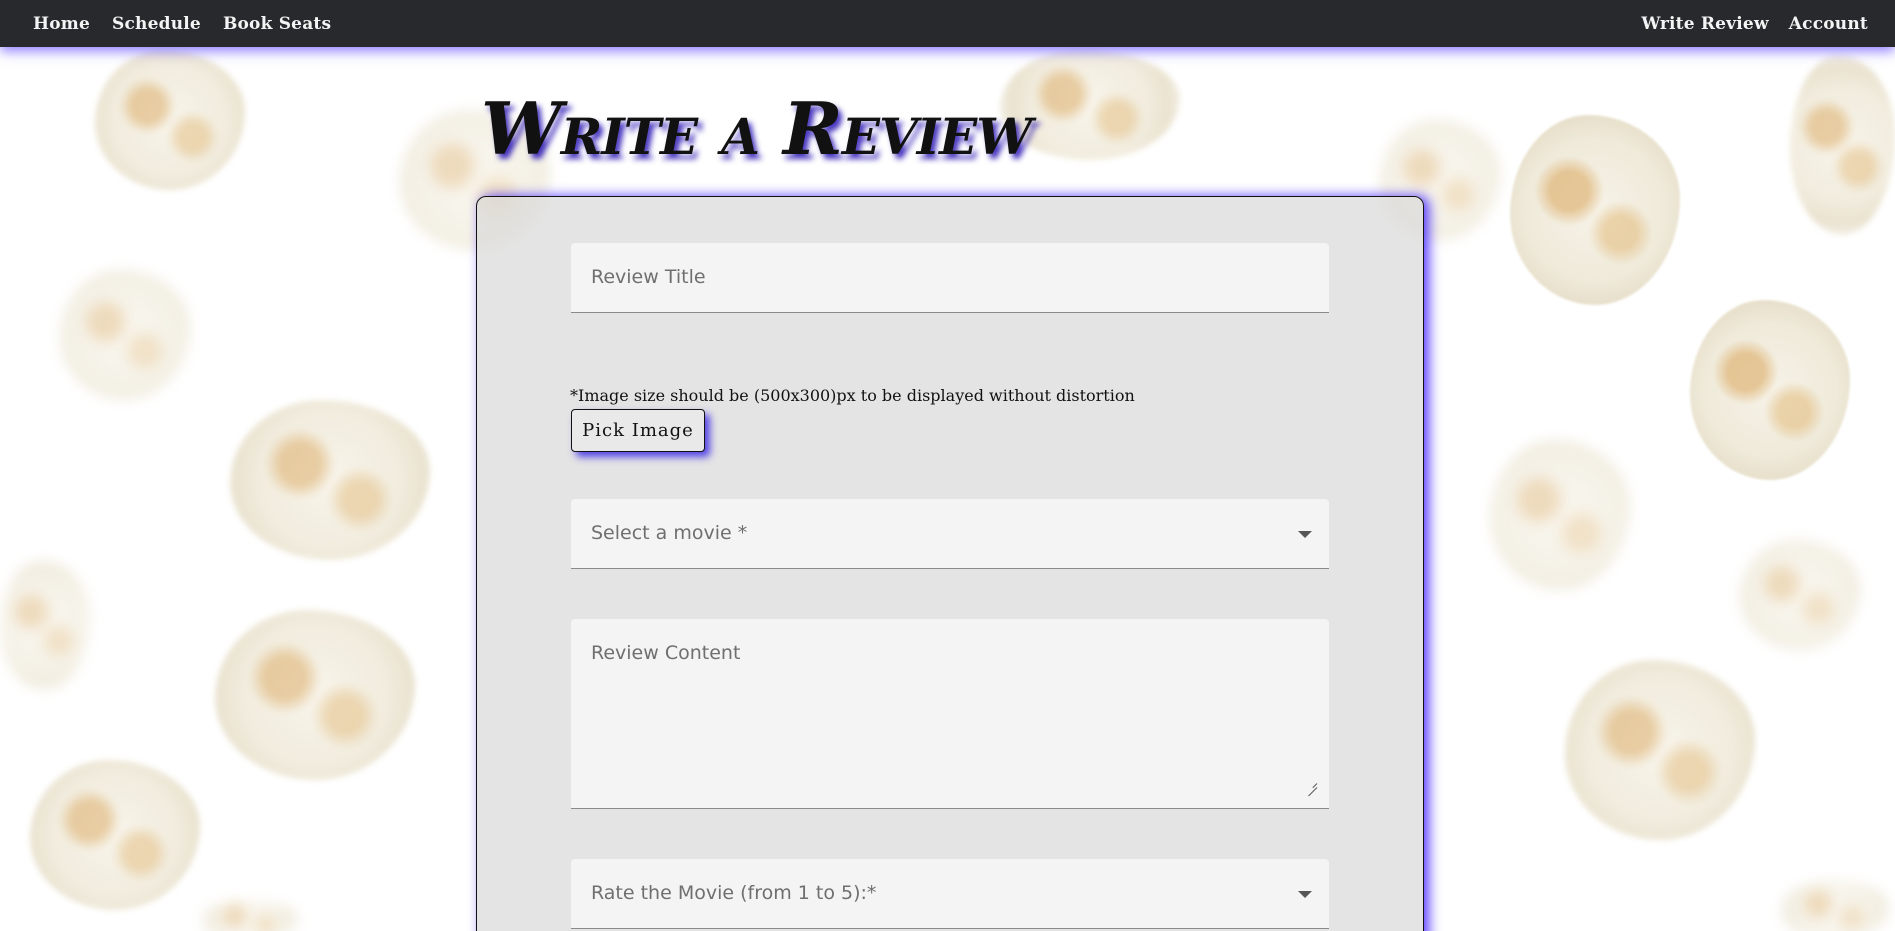 The width and height of the screenshot is (1895, 931). I want to click on movie-select: Select a movie *, so click(950, 534).